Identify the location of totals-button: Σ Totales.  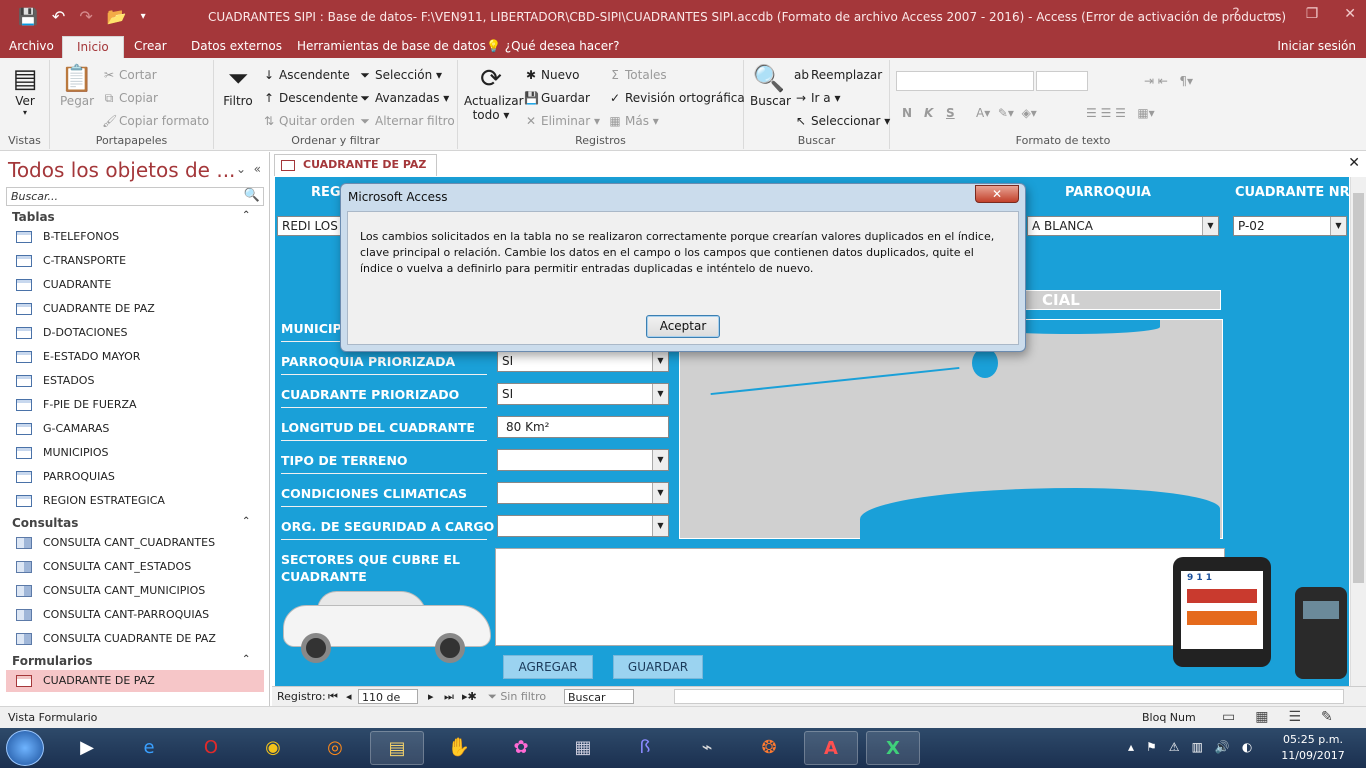
(637, 75).